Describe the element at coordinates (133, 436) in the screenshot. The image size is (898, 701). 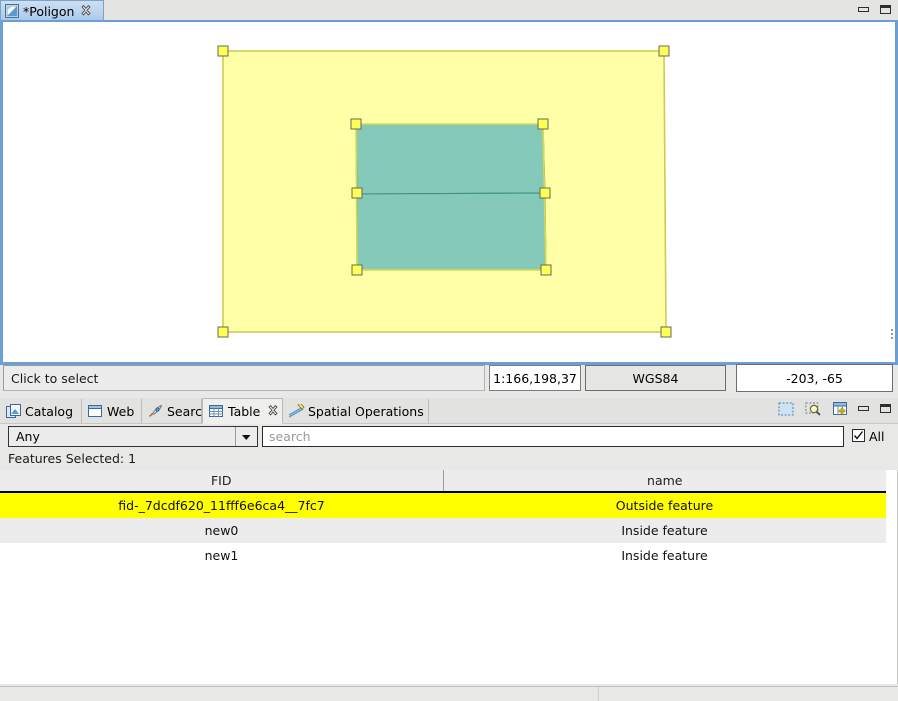
I see `attribute-filter-select: Any` at that location.